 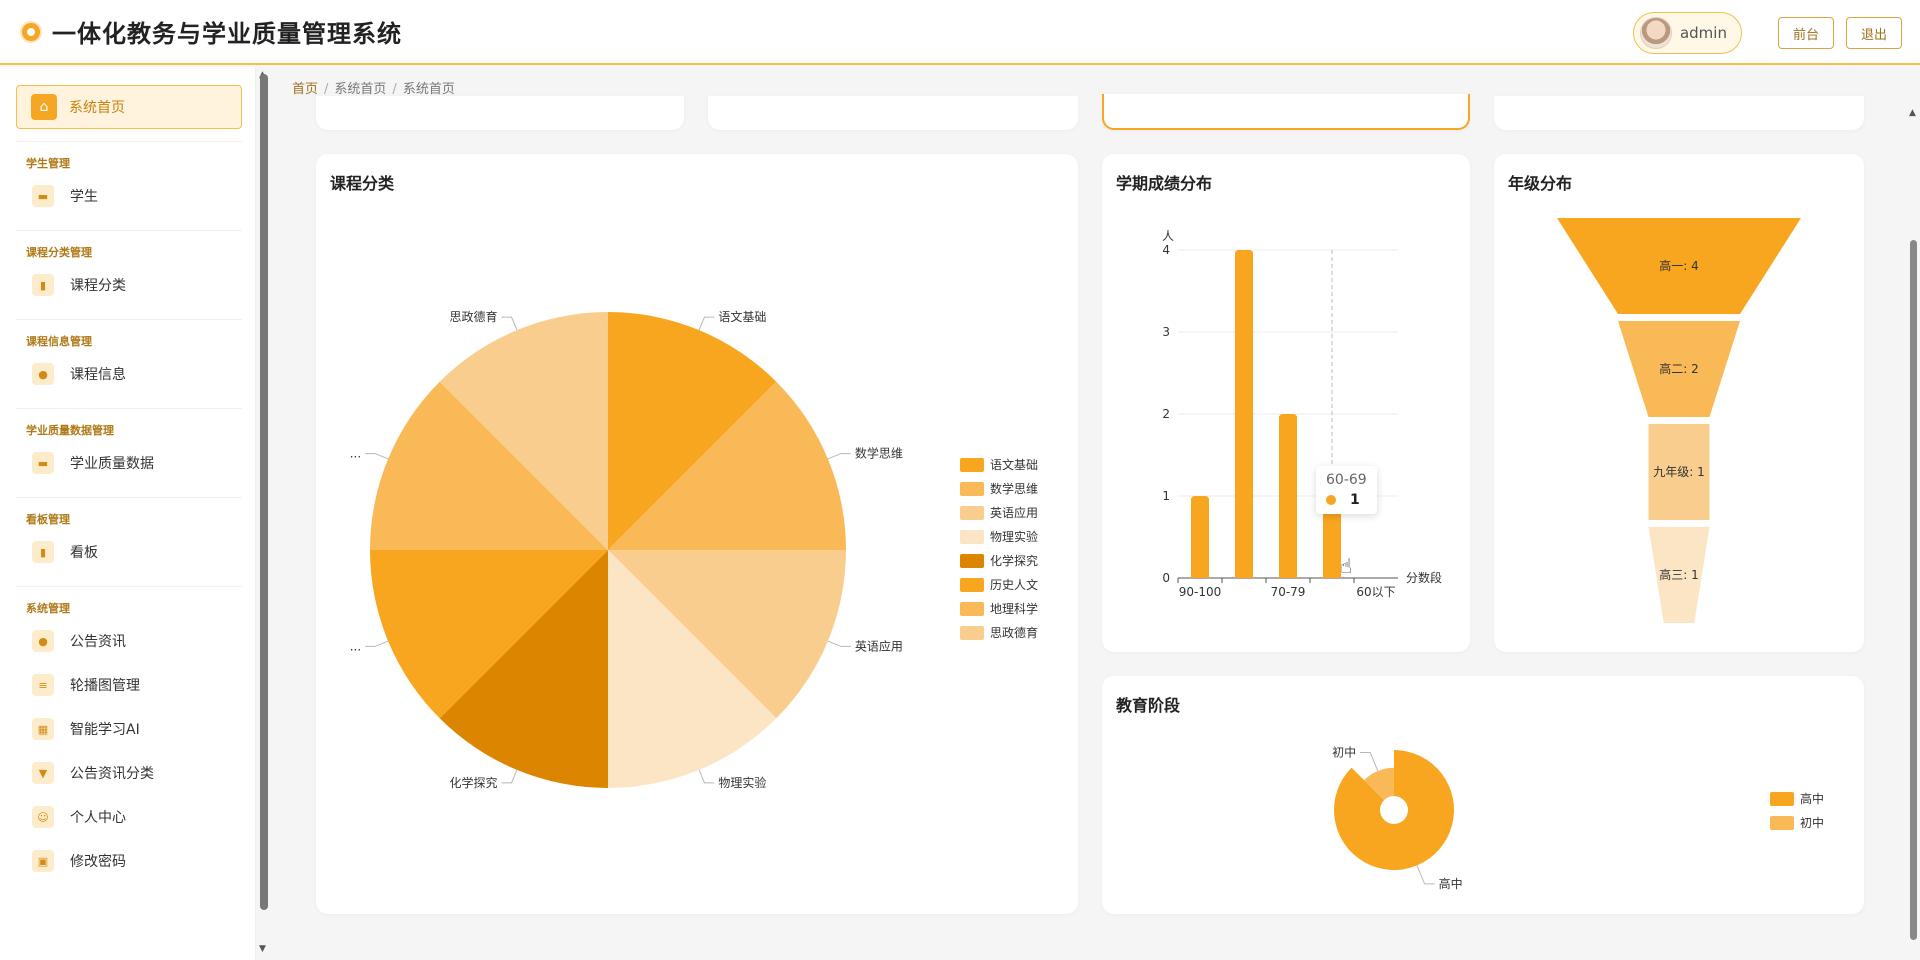 I want to click on tooltip-title: 60-69, so click(x=1346, y=480).